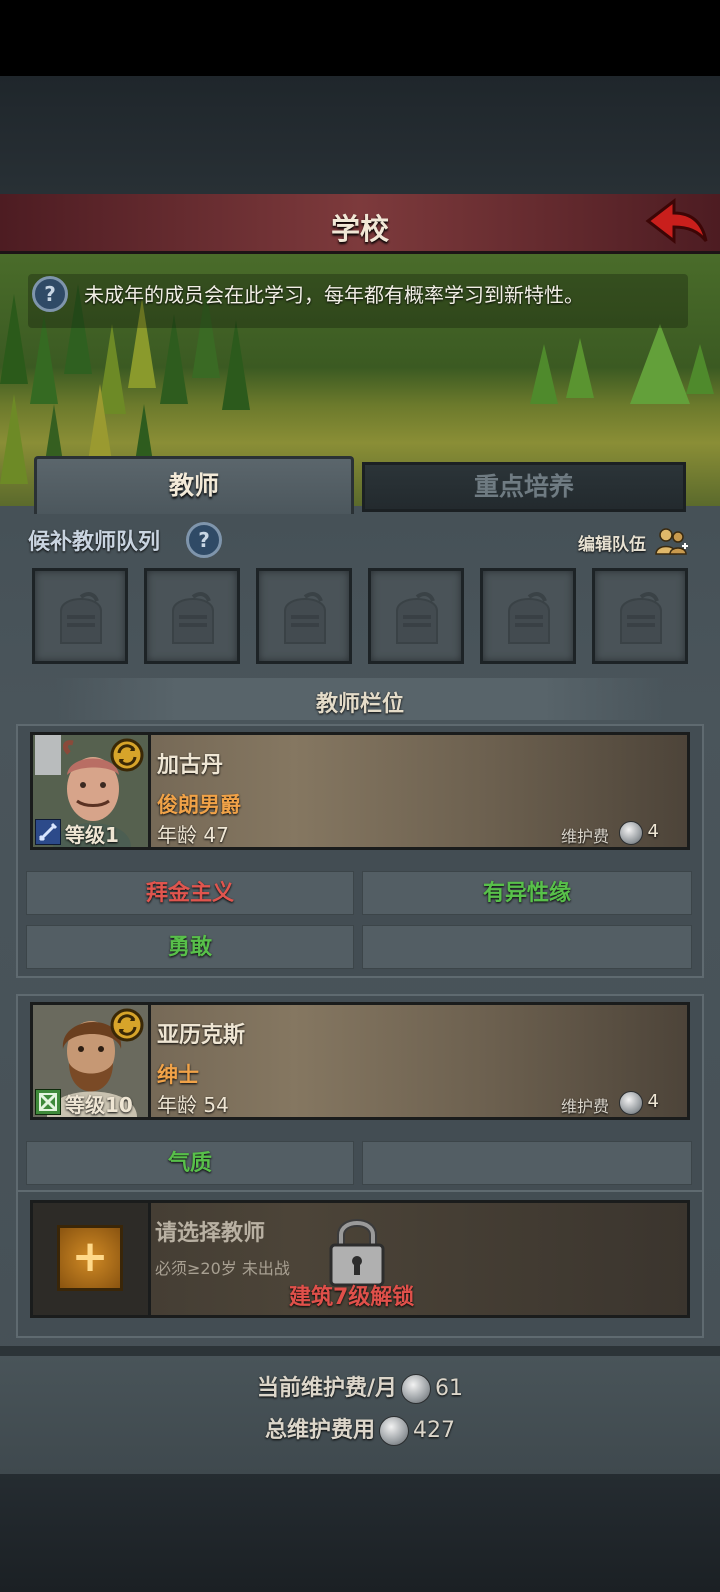  Describe the element at coordinates (190, 765) in the screenshot. I see `teacher-name: 加古丹` at that location.